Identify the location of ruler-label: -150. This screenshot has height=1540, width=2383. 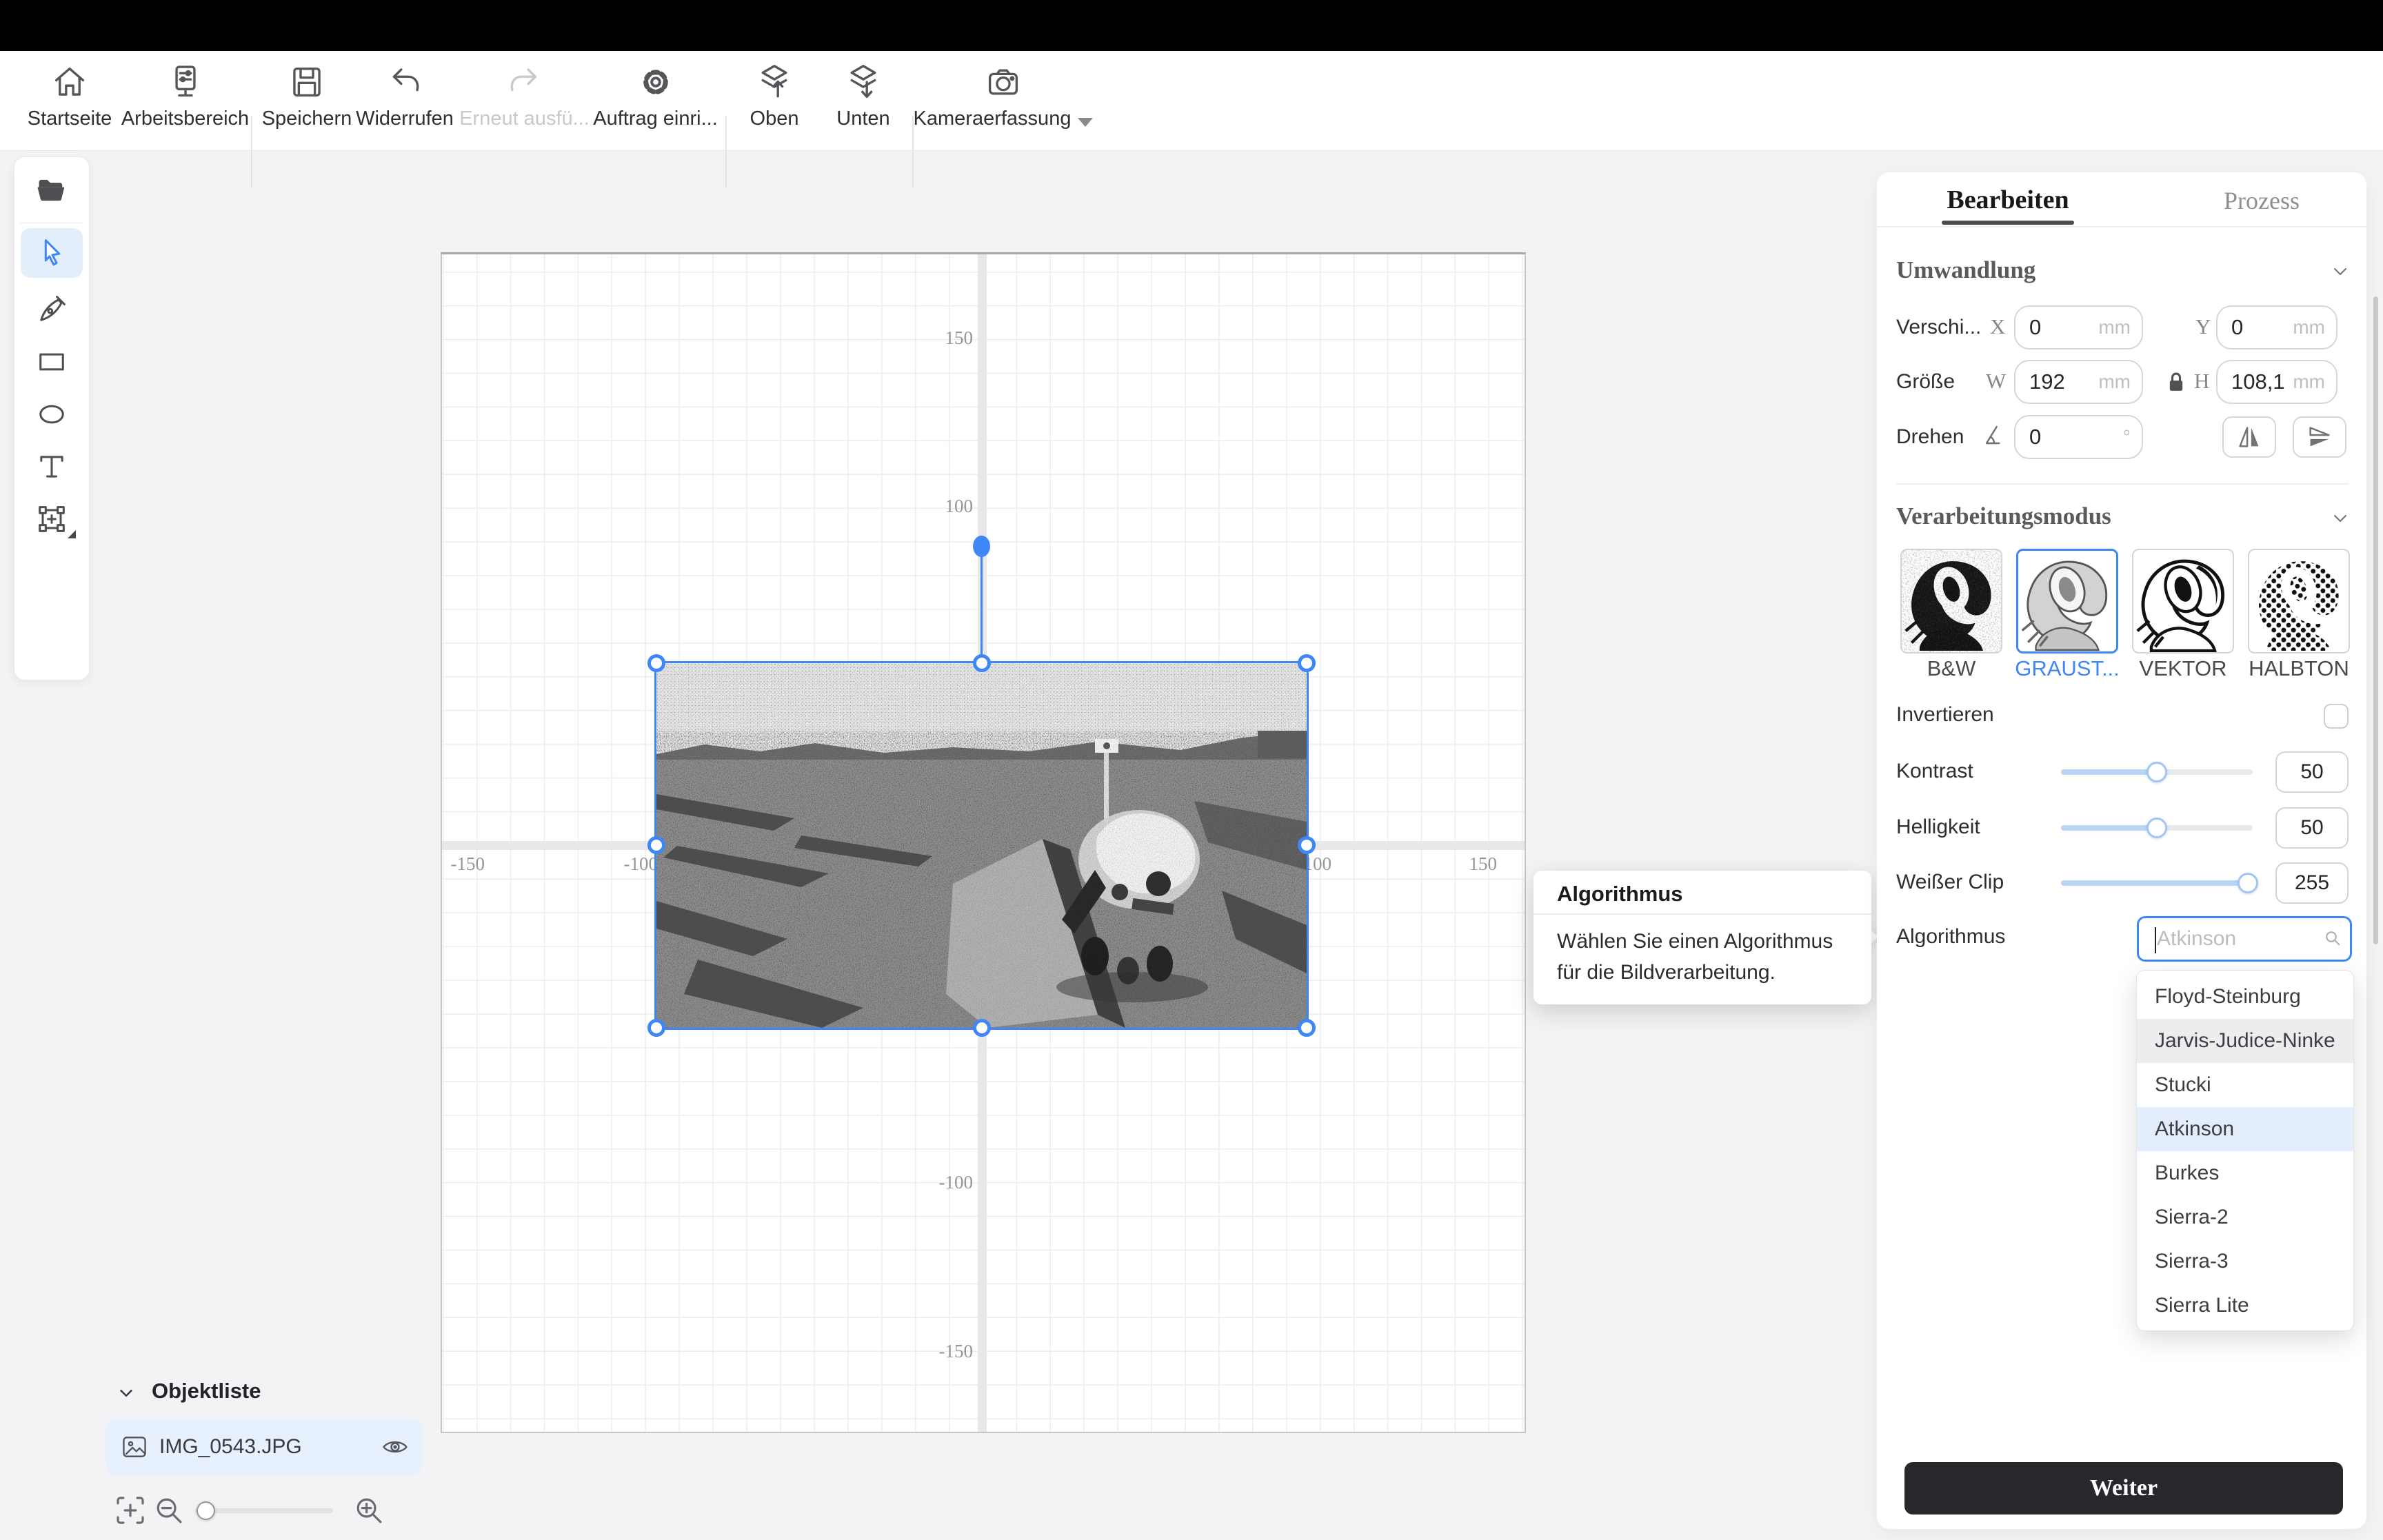
(467, 864).